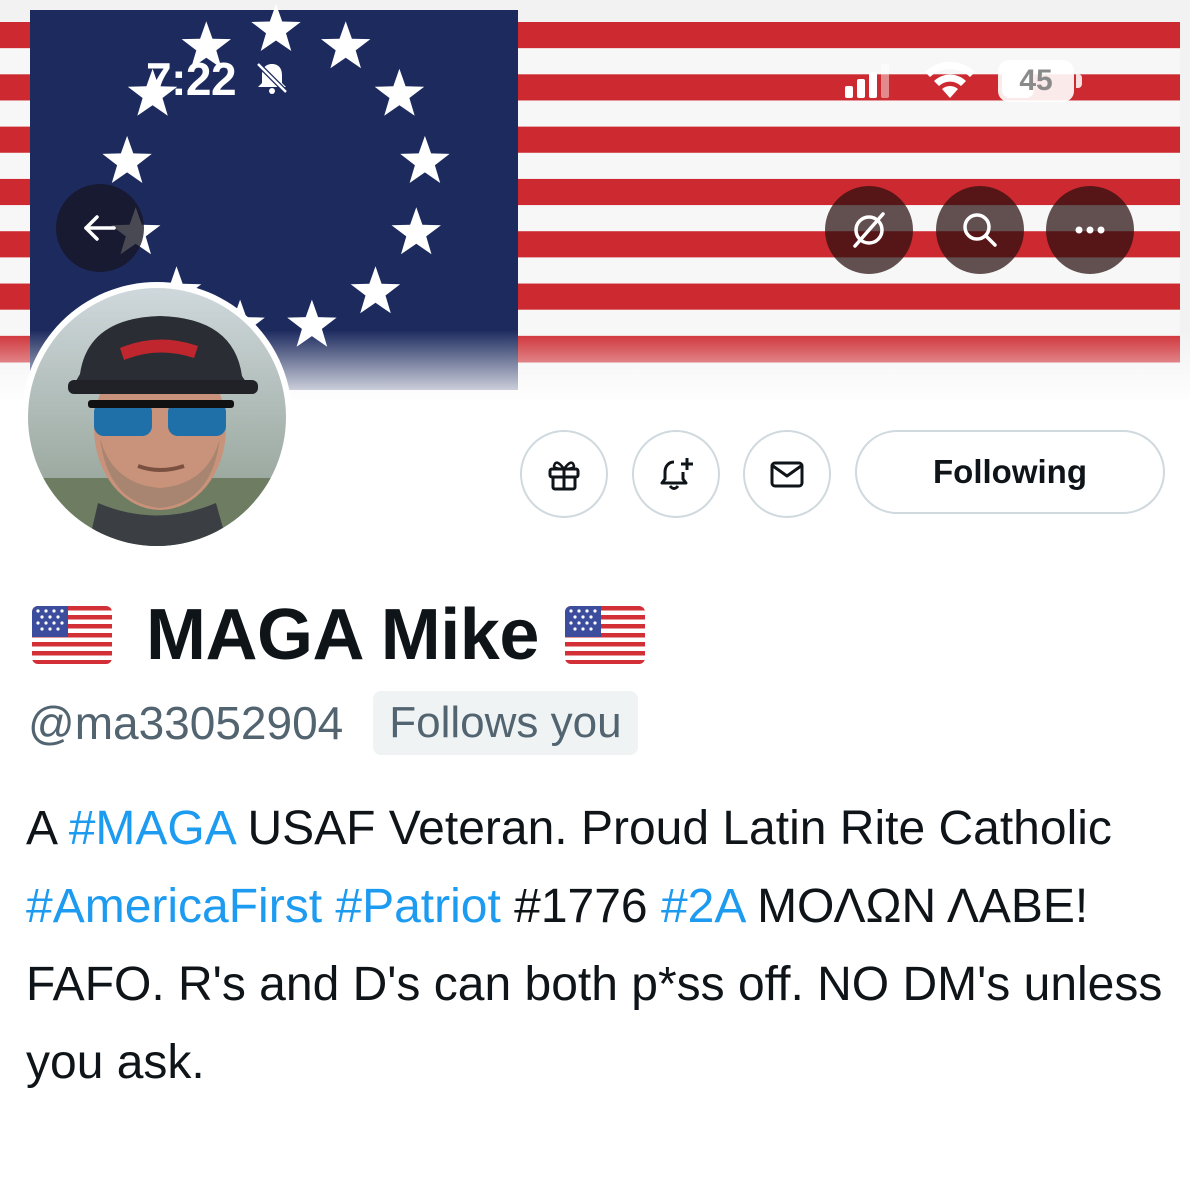 The width and height of the screenshot is (1190, 1200). I want to click on arrow-left-icon, so click(100, 228).